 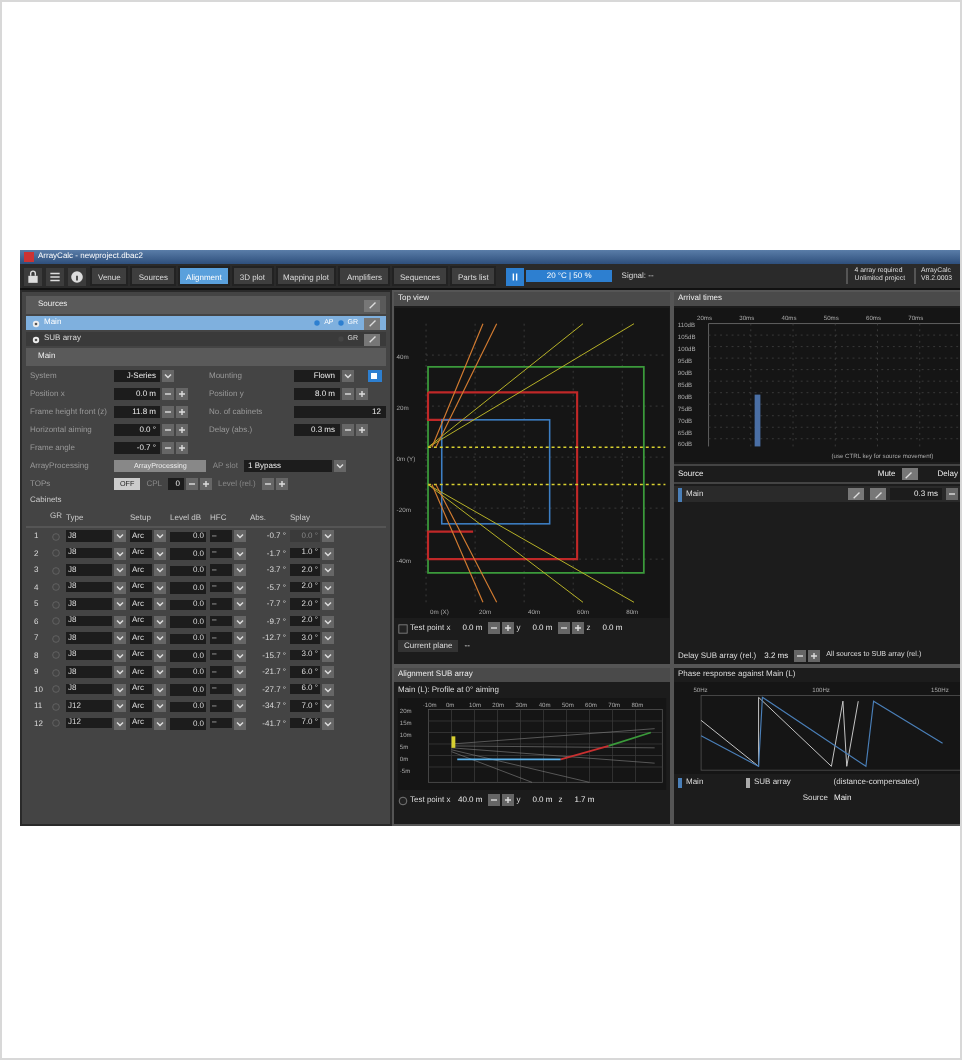 I want to click on lock-icon, so click(x=33, y=276).